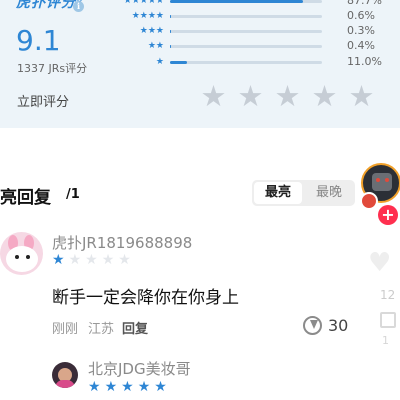  I want to click on comment-text: 断手一定会降你在你身上, so click(145, 298).